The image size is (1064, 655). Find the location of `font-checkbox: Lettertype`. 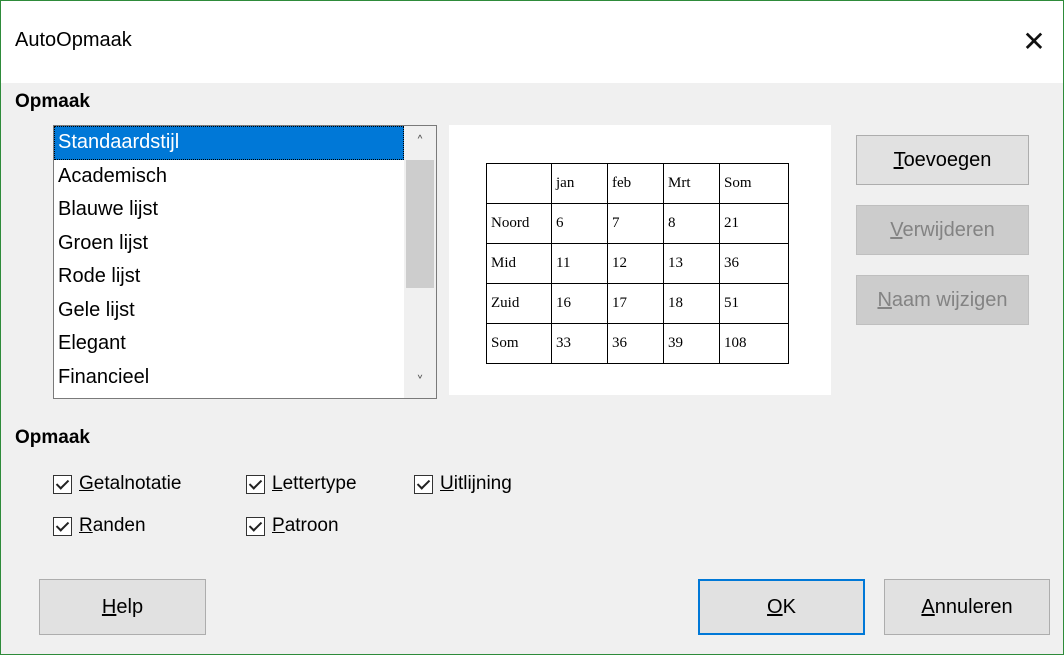

font-checkbox: Lettertype is located at coordinates (301, 484).